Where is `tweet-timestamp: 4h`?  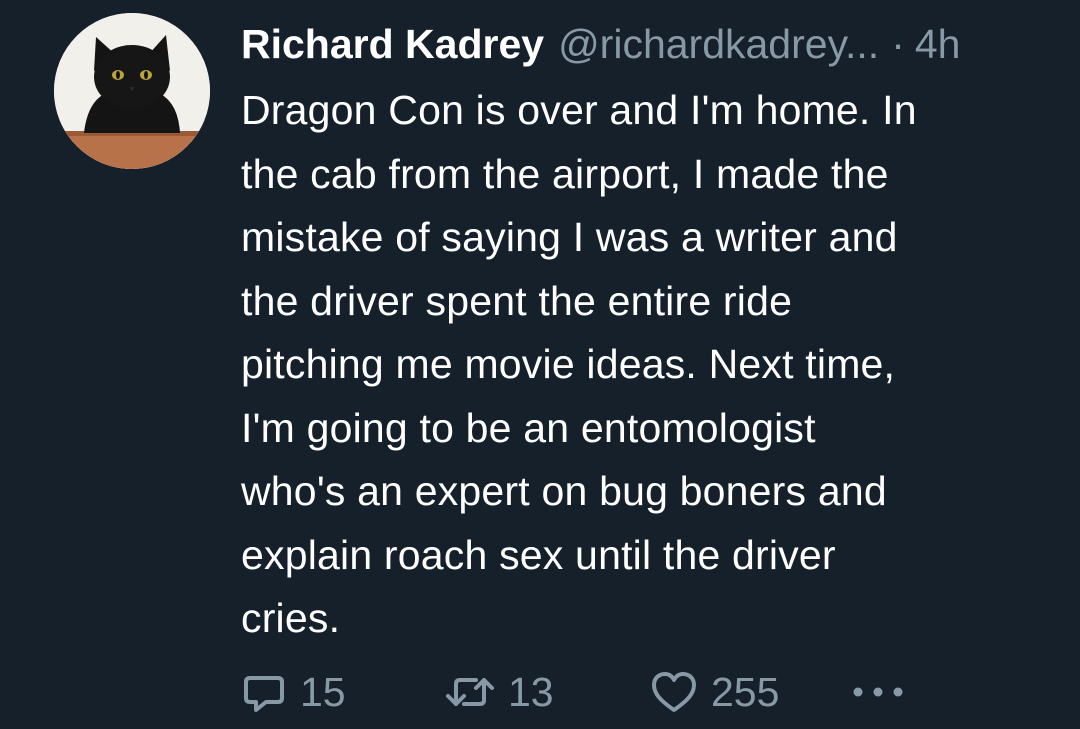 tweet-timestamp: 4h is located at coordinates (938, 44).